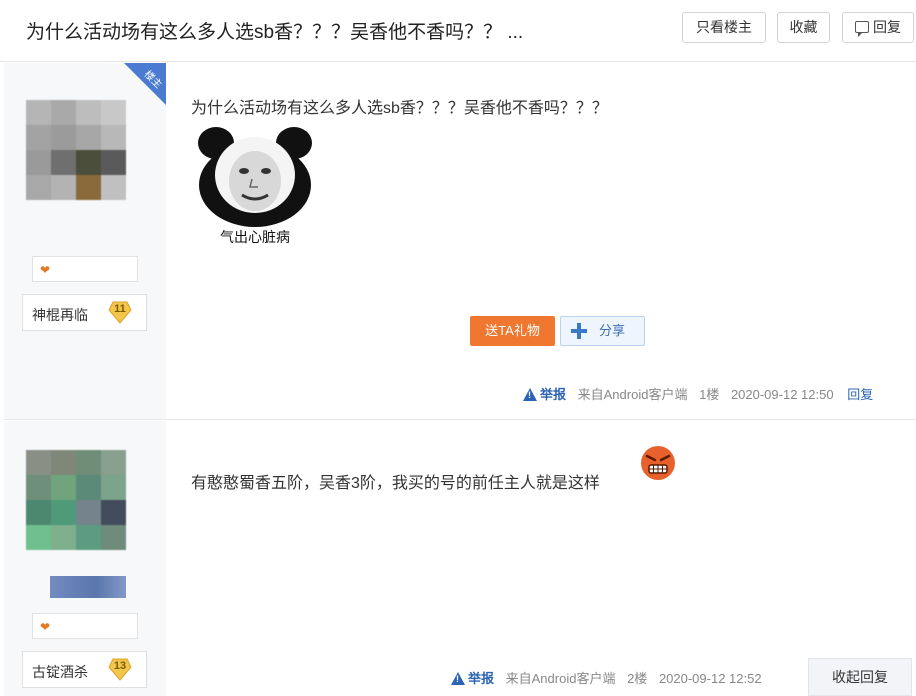 This screenshot has width=916, height=696. What do you see at coordinates (120, 309) in the screenshot?
I see `level-number: 11` at bounding box center [120, 309].